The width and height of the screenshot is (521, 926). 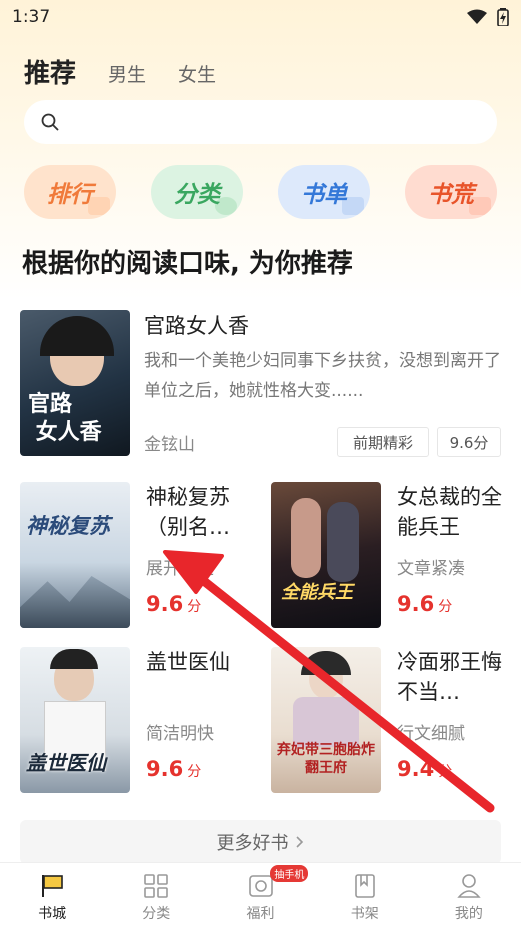 What do you see at coordinates (140, 721) in the screenshot?
I see `book-card: 盖世医仙 盖世医仙 简洁明快 9.6 分` at bounding box center [140, 721].